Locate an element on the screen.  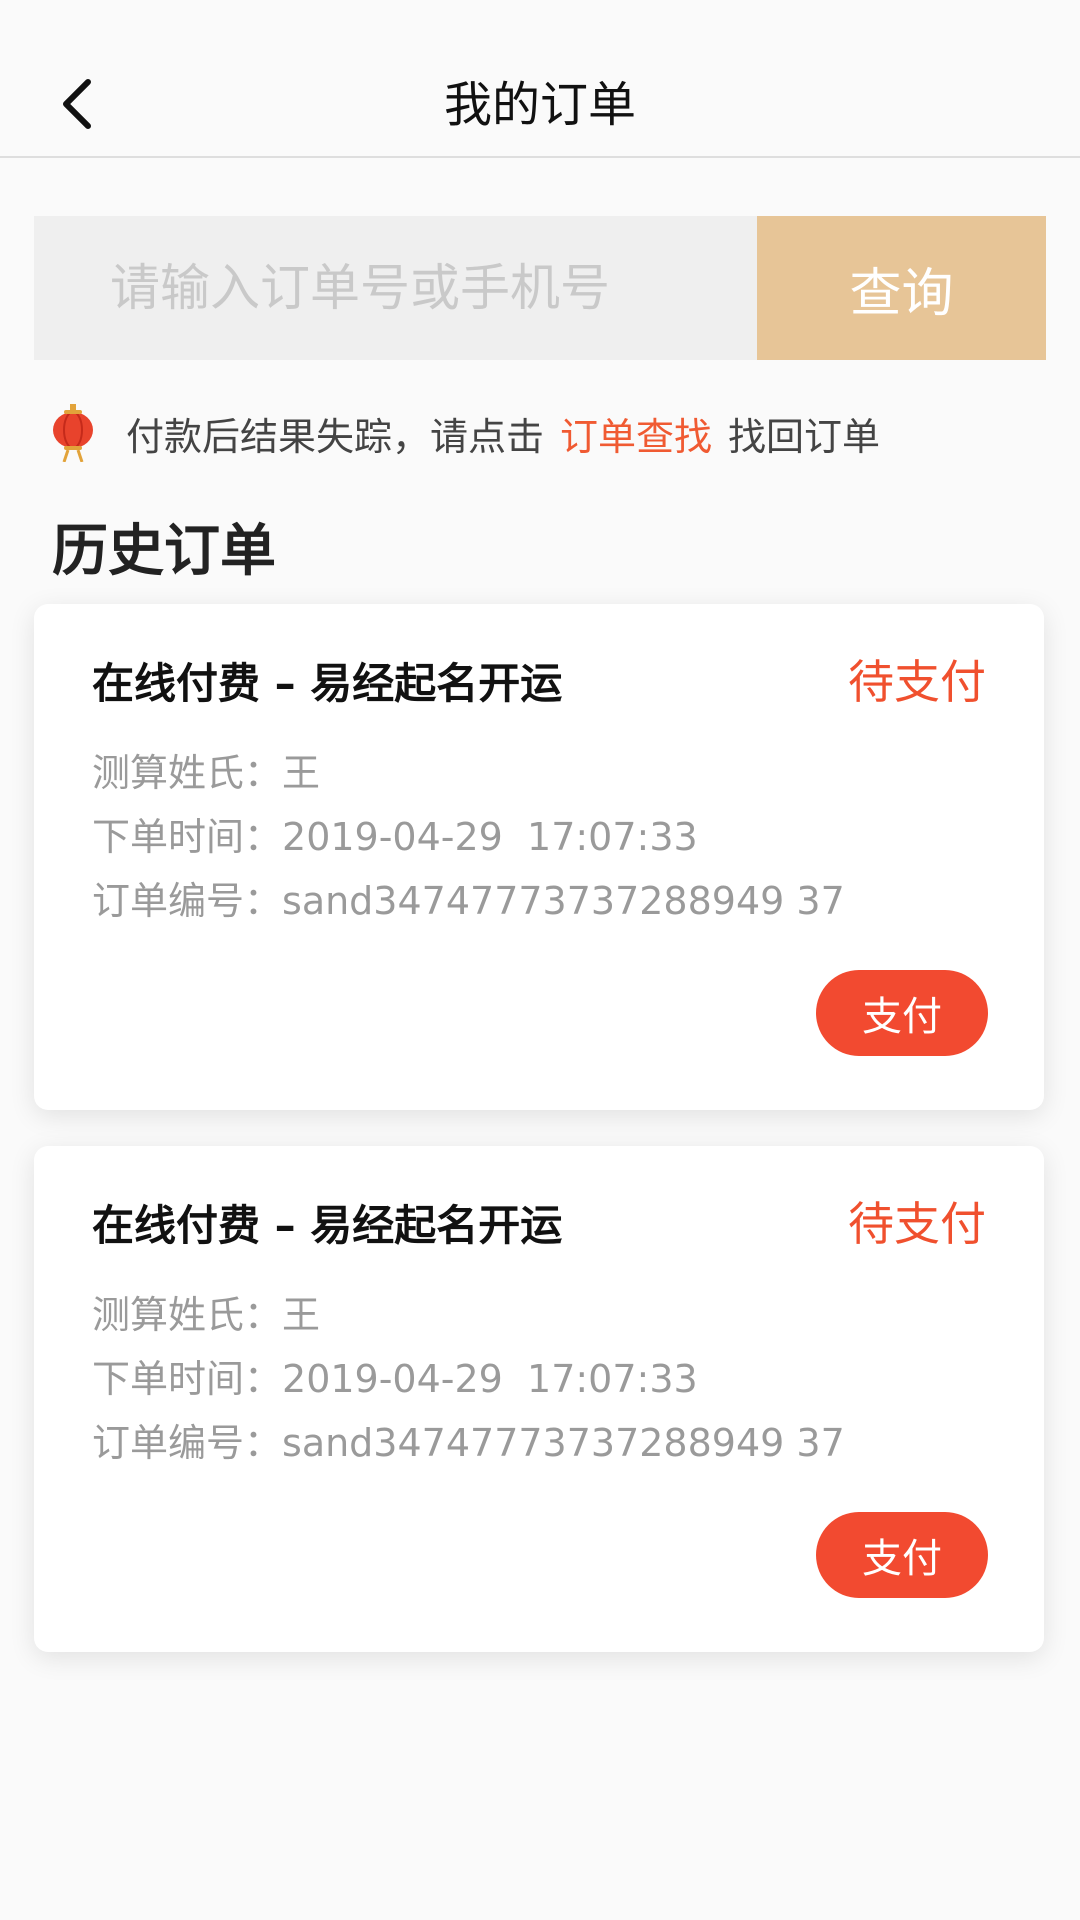
page-title: 我的订单 is located at coordinates (539, 105).